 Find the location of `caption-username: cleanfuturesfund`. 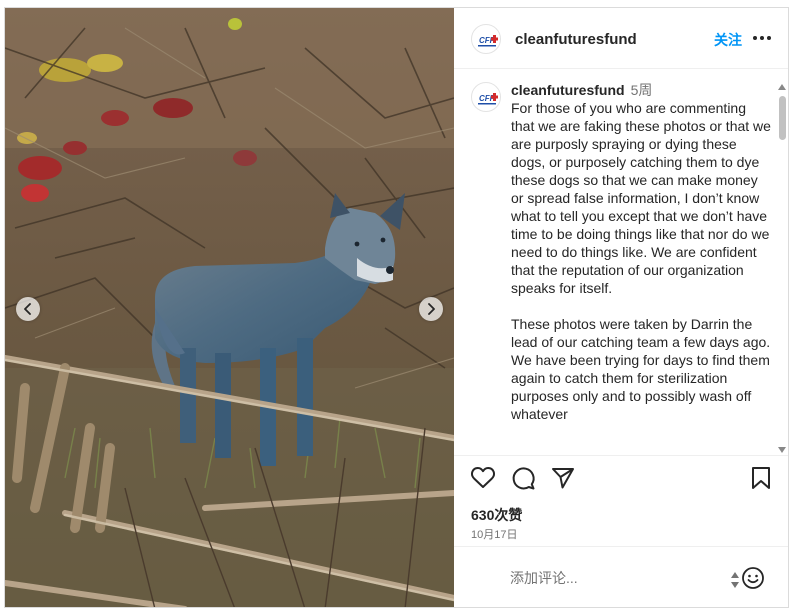

caption-username: cleanfuturesfund is located at coordinates (568, 90).